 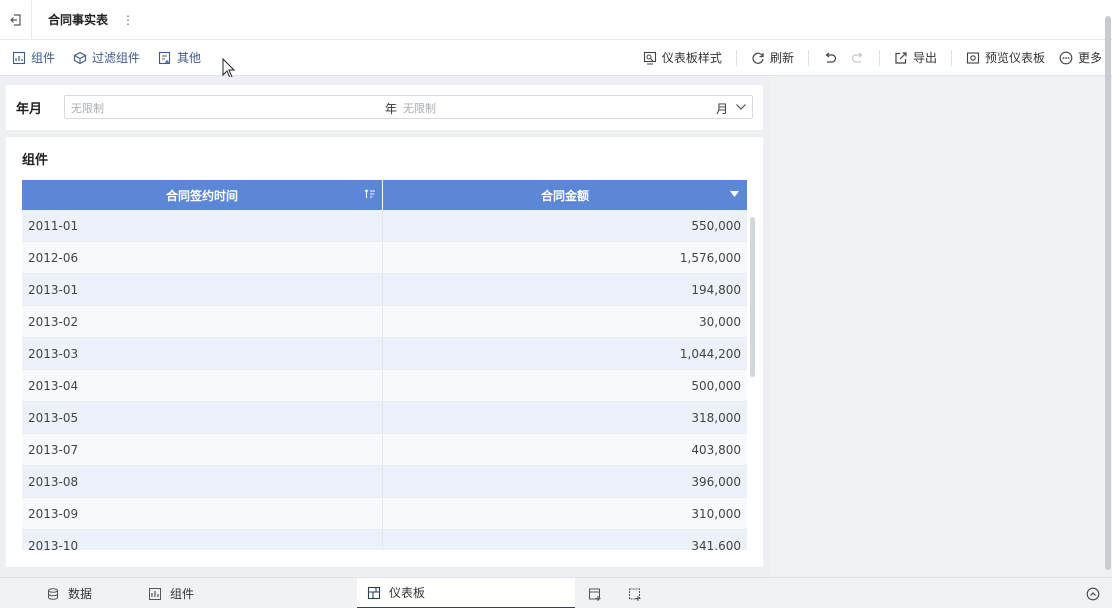 I want to click on cell-amount: 1,044,200, so click(x=710, y=353).